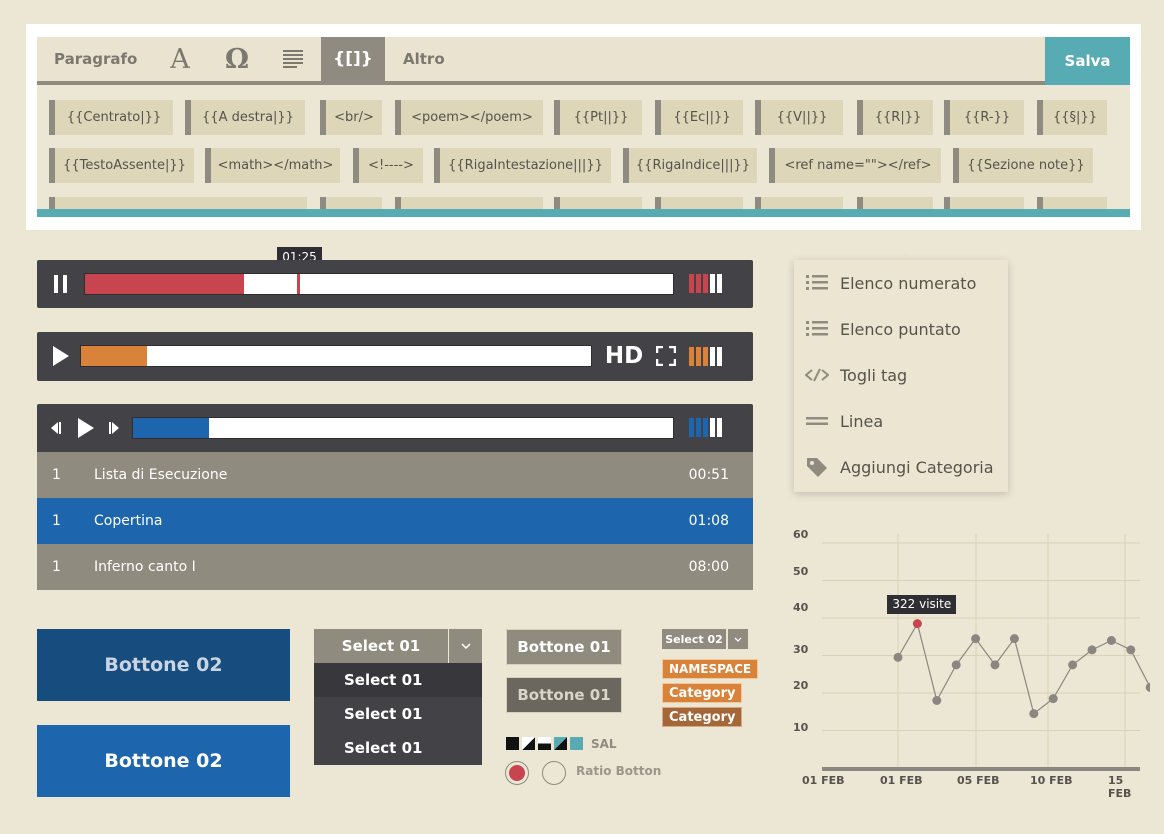  I want to click on save-button: Salva, so click(1087, 61).